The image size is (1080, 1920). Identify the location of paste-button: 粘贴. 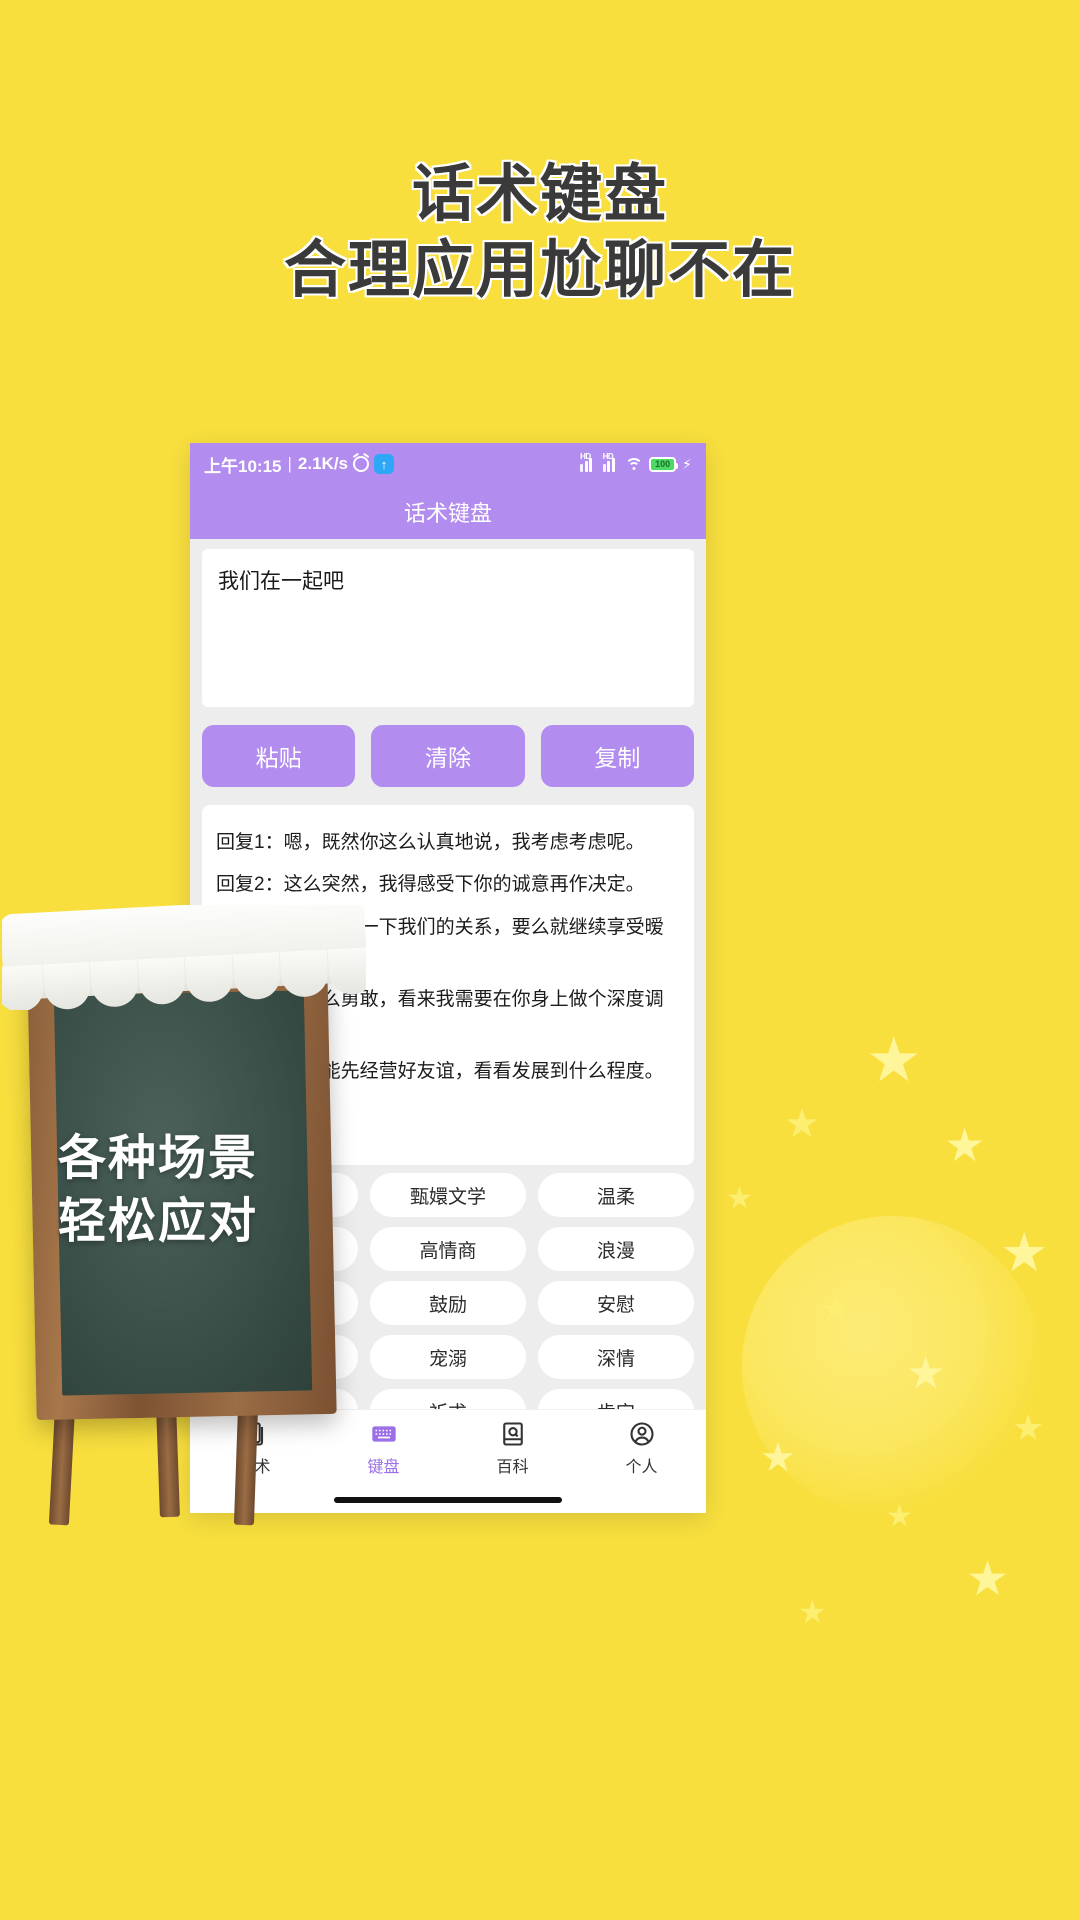
(279, 756).